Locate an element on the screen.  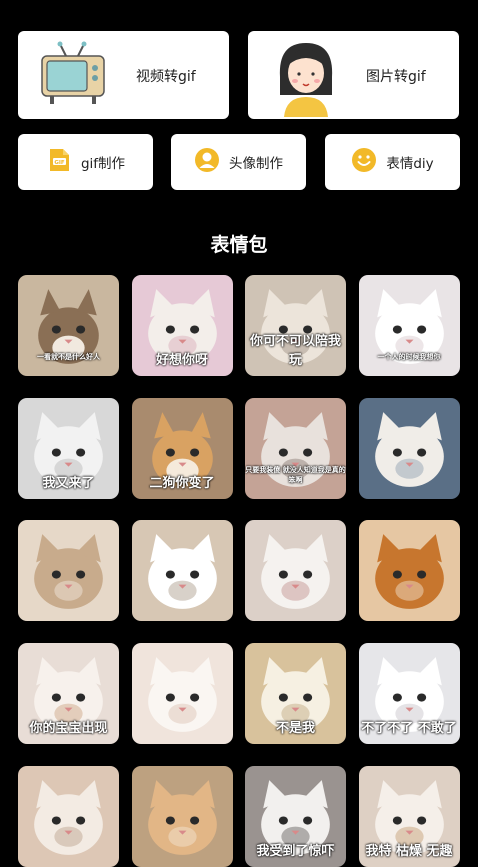
image-to-gif-card: 图片转gif is located at coordinates (353, 75).